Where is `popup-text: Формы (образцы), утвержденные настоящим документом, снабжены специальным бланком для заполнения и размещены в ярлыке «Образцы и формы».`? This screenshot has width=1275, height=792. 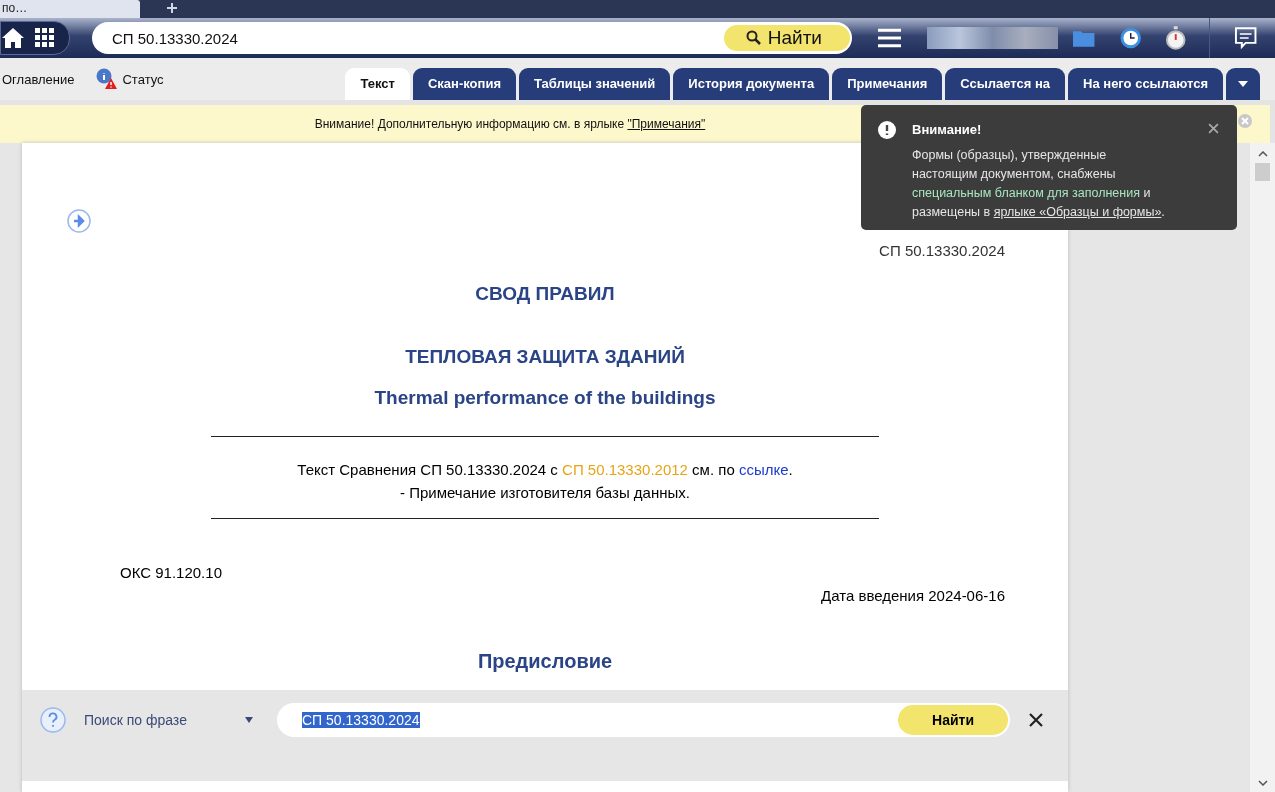
popup-text: Формы (образцы), утвержденные настоящим документом, снабжены специальным бланком для заполнения и размещены в ярлыке «Образцы и формы». is located at coordinates (1039, 184).